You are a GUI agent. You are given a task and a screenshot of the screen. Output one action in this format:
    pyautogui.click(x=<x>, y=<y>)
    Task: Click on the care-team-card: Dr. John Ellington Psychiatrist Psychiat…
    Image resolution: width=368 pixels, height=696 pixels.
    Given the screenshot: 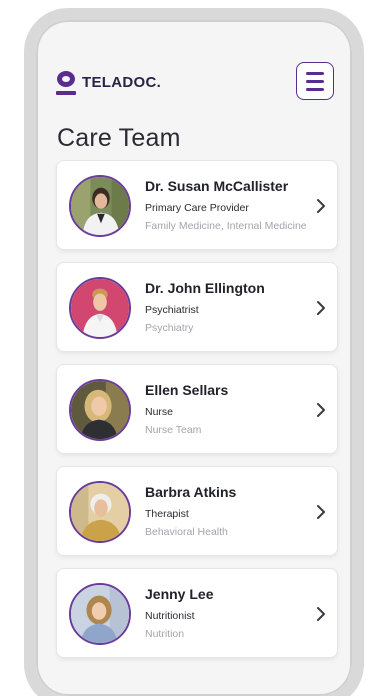 What is the action you would take?
    pyautogui.click(x=197, y=307)
    